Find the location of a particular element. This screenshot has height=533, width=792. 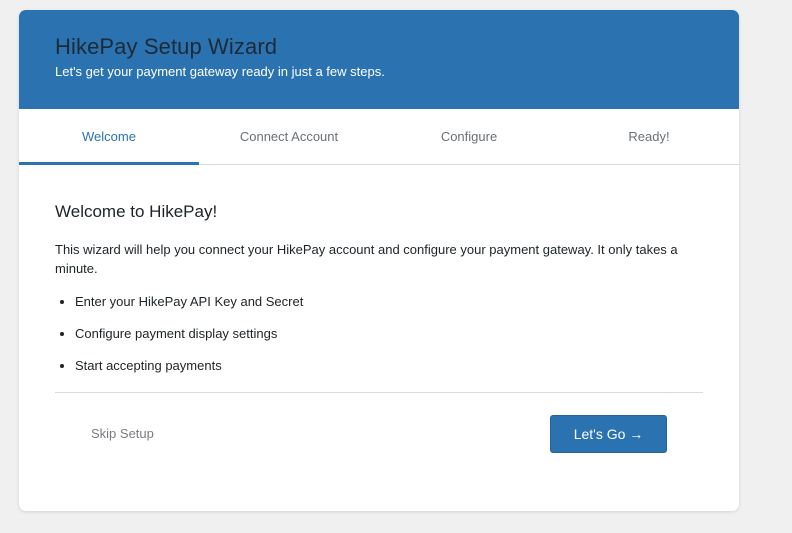

divider is located at coordinates (379, 392).